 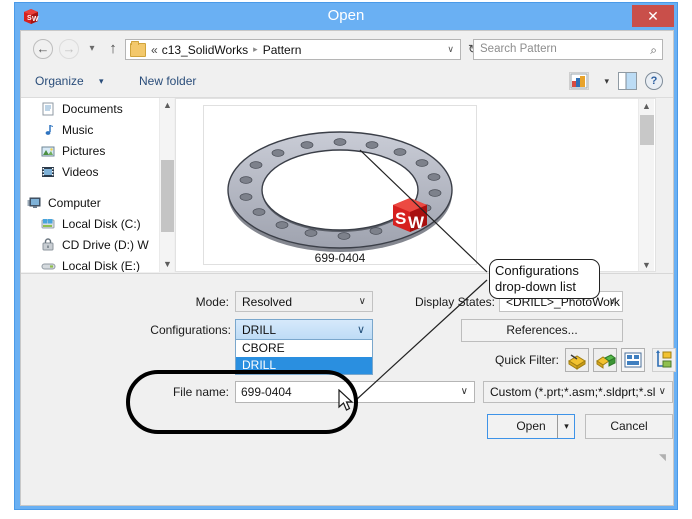 What do you see at coordinates (49, 109) in the screenshot?
I see `documents-icon` at bounding box center [49, 109].